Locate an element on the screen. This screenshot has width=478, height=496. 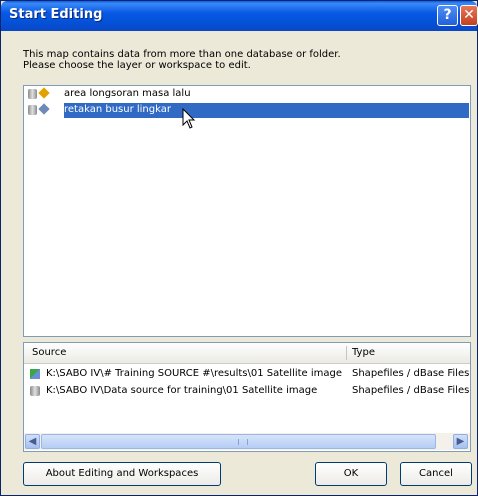
help-button: ? is located at coordinates (447, 15).